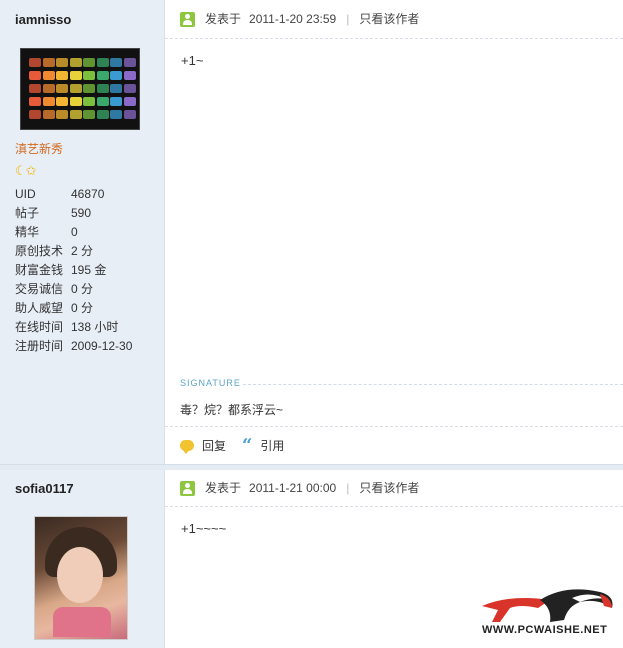 The height and width of the screenshot is (648, 623). Describe the element at coordinates (61, 270) in the screenshot. I see `stat-money: 财富金钱 195 金` at that location.